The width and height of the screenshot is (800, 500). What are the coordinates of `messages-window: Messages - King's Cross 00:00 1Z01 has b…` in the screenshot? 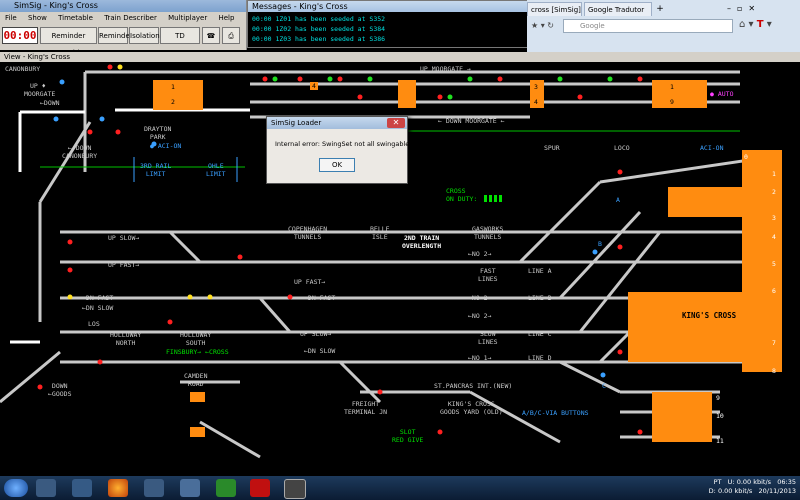 It's located at (387, 24).